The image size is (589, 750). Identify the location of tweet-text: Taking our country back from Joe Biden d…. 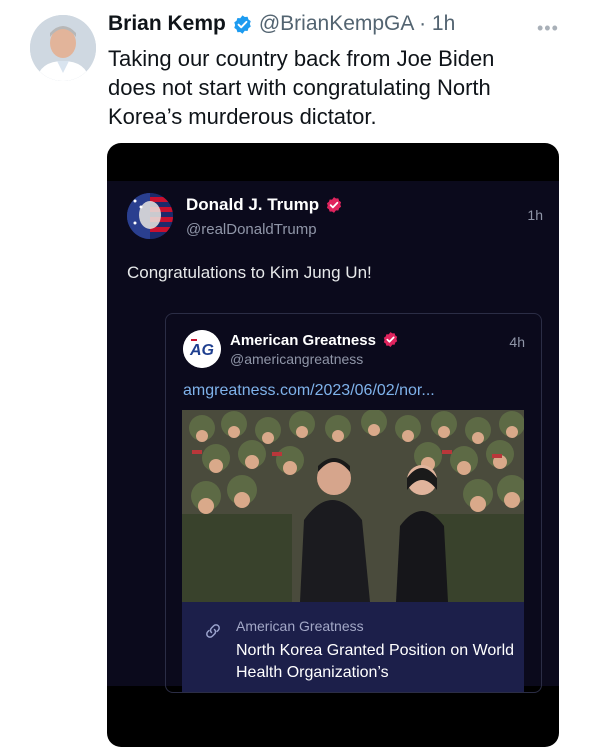
(301, 87).